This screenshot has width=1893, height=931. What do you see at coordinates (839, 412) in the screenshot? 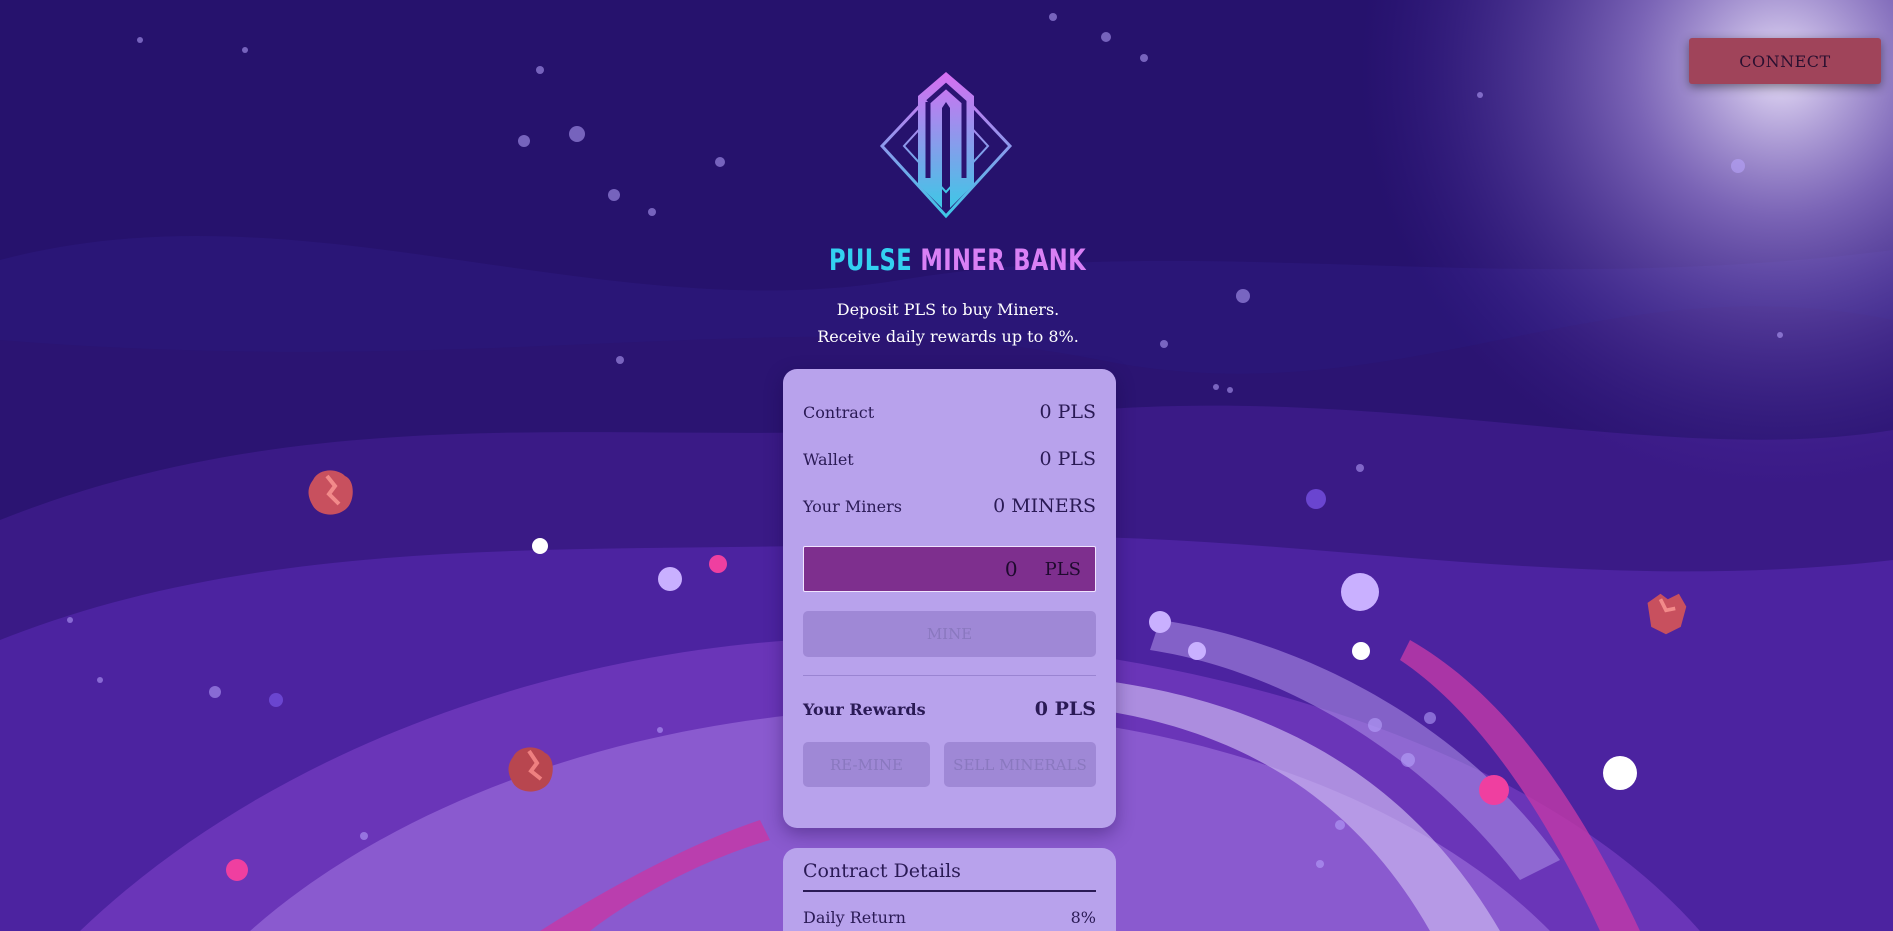
I see `contract-label: Contract` at bounding box center [839, 412].